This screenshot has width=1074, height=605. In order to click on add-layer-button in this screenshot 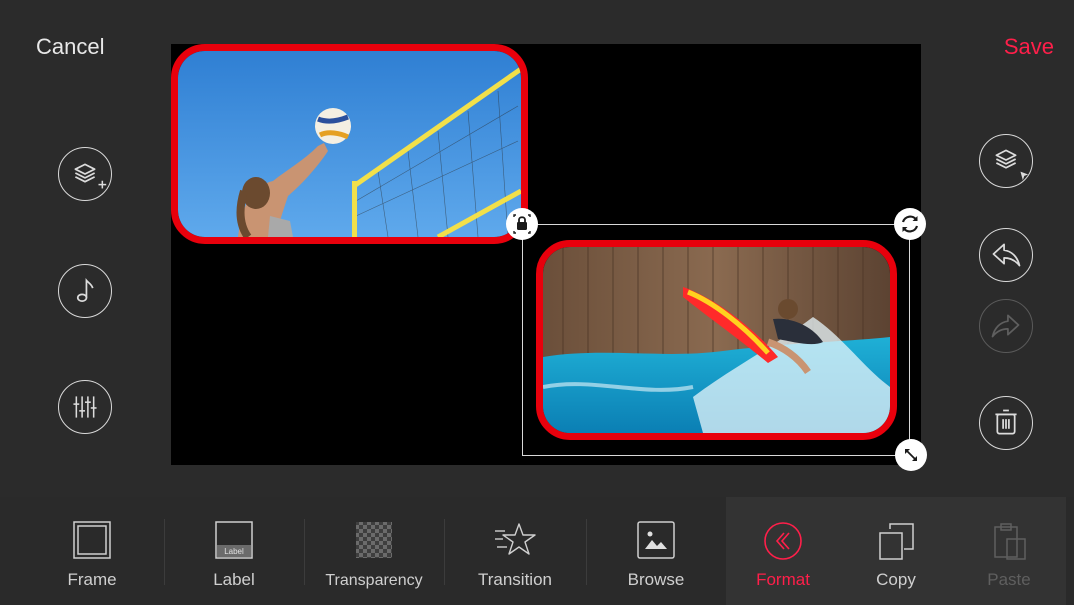, I will do `click(85, 174)`.